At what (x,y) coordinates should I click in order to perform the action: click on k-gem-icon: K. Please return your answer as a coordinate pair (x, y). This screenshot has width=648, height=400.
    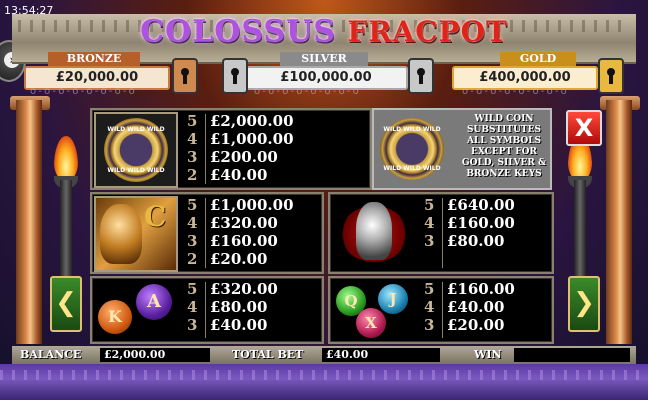
    Looking at the image, I should click on (115, 317).